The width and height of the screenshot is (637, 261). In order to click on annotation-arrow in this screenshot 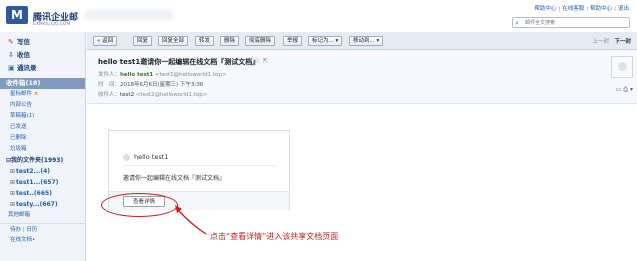, I will do `click(191, 220)`.